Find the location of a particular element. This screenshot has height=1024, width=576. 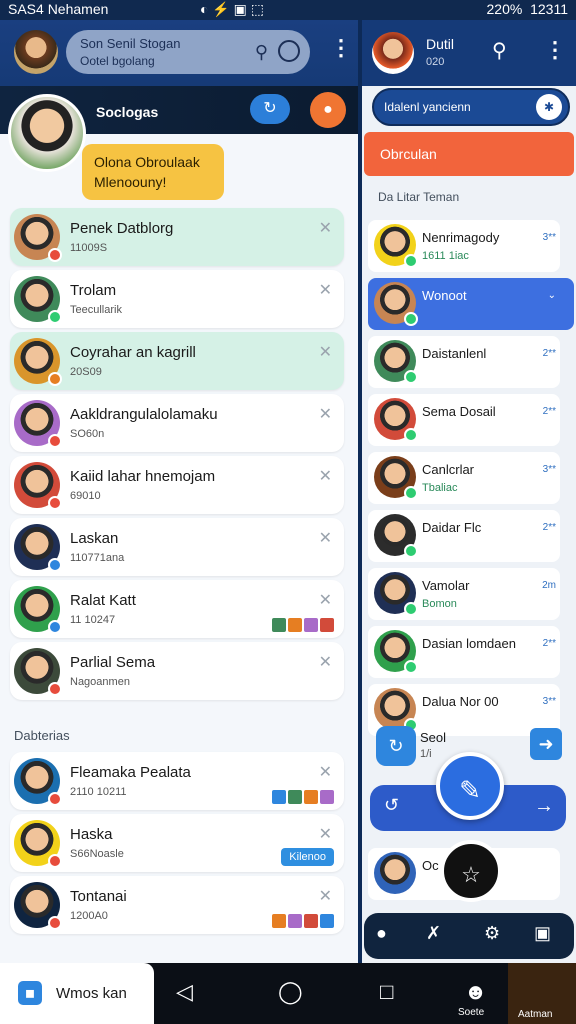

timestamp: 2m is located at coordinates (549, 585).